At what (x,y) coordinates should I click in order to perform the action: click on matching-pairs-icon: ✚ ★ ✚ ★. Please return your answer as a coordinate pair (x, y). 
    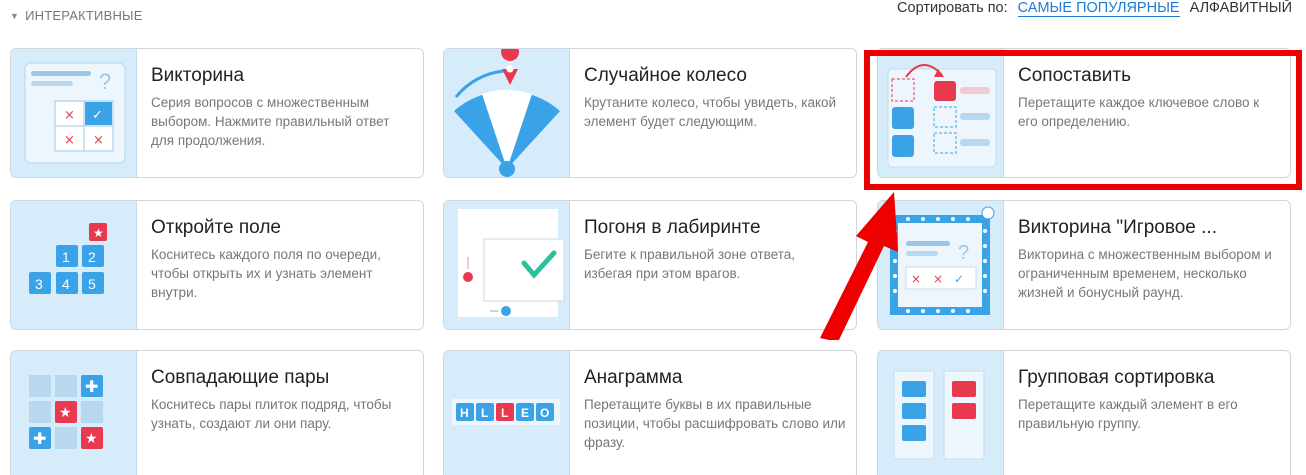
    Looking at the image, I should click on (66, 412).